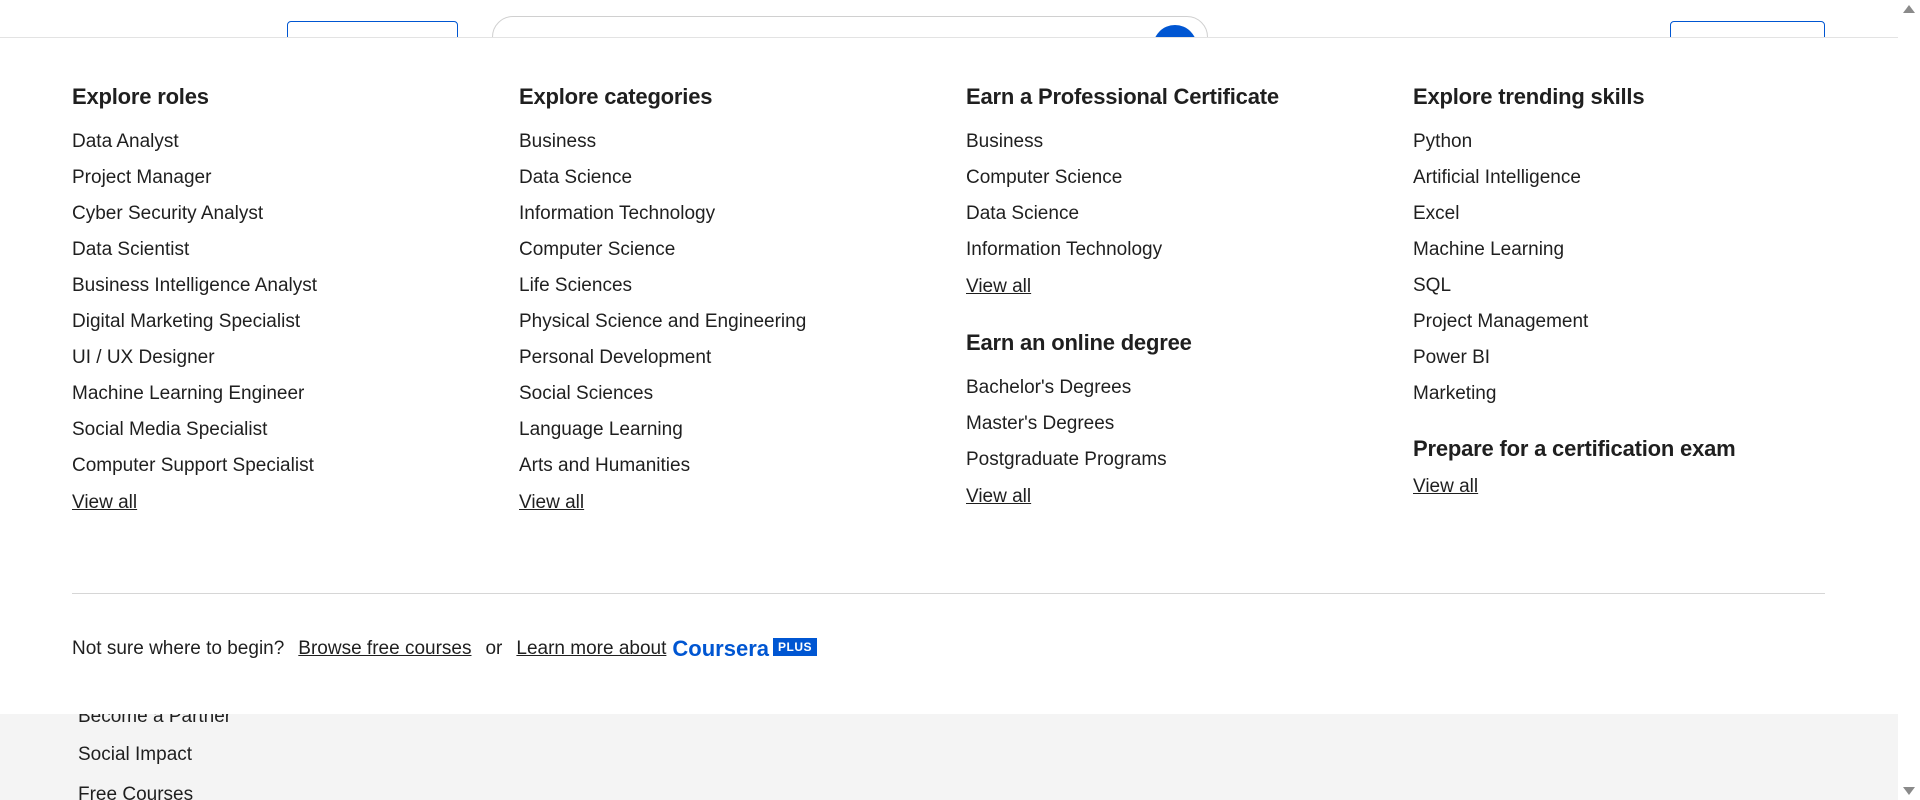 This screenshot has width=1920, height=800. Describe the element at coordinates (1623, 358) in the screenshot. I see `list-item: Power BI` at that location.